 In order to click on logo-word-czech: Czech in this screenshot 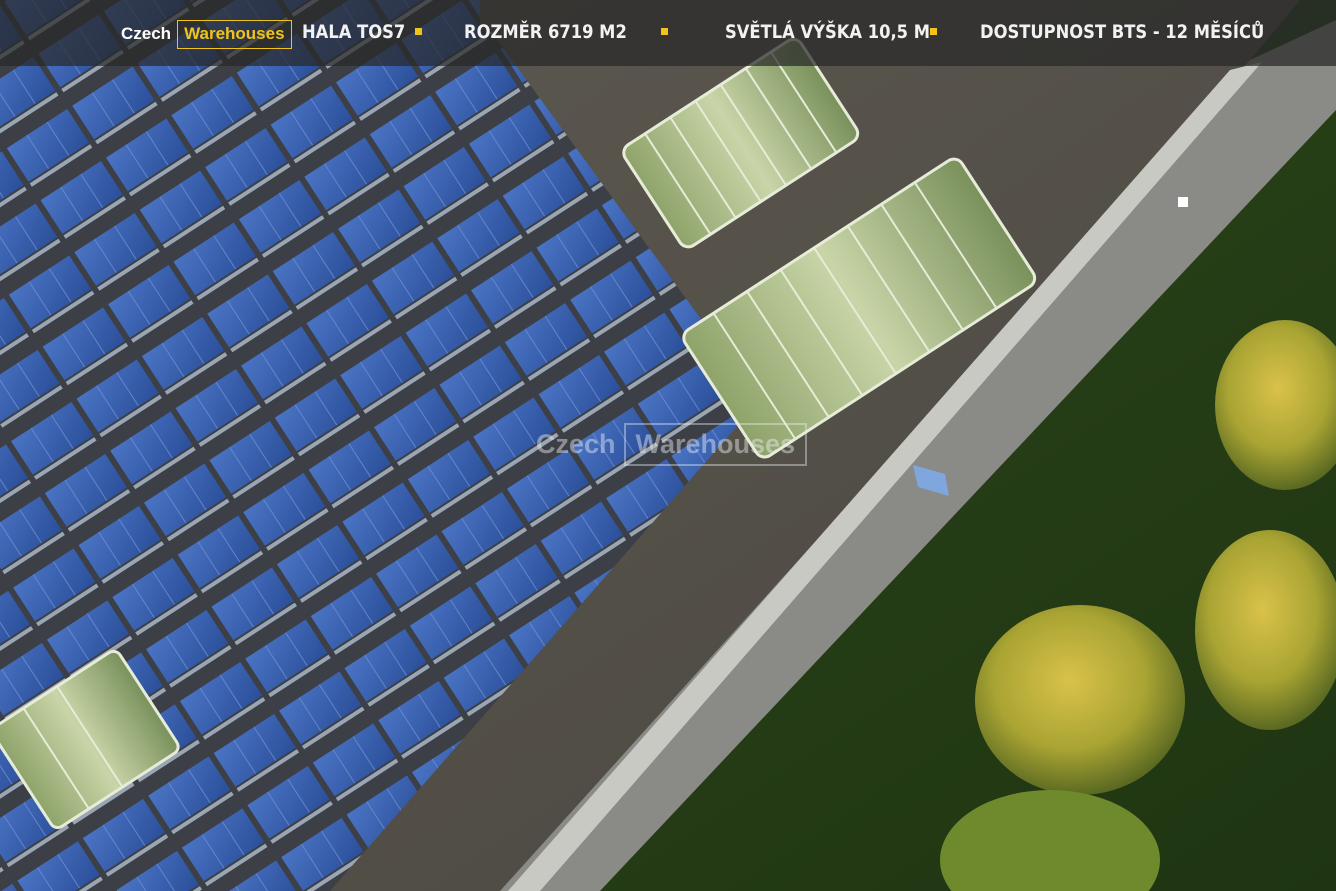, I will do `click(146, 33)`.